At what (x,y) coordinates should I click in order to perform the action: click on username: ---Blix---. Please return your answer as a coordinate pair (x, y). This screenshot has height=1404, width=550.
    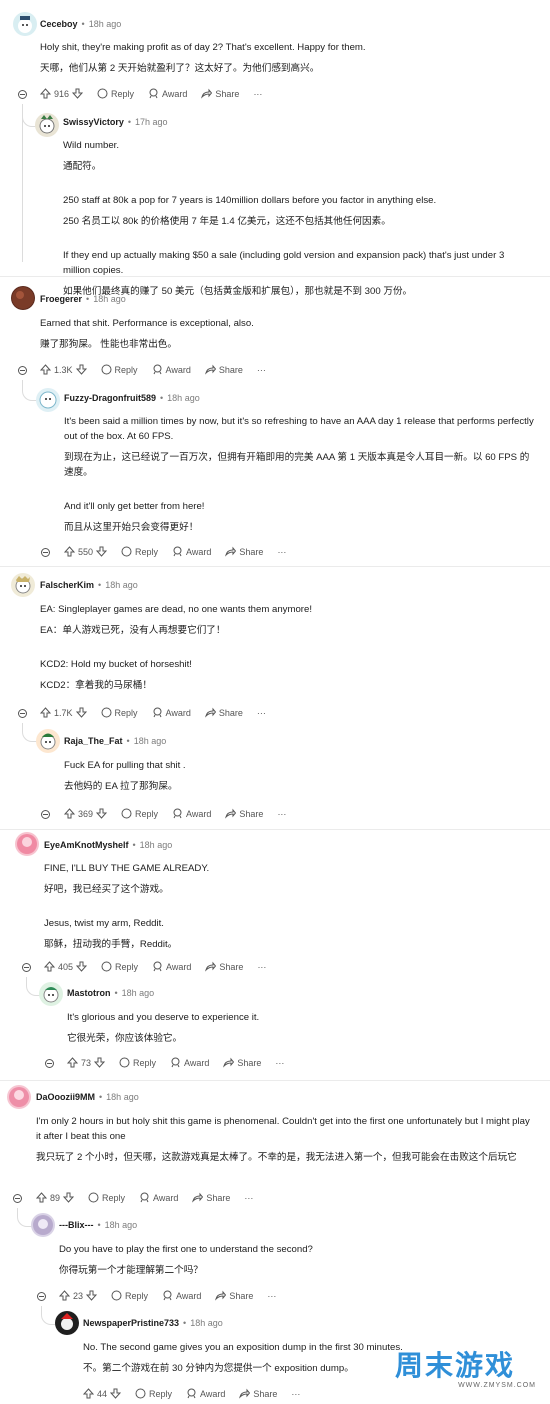
    Looking at the image, I should click on (76, 1225).